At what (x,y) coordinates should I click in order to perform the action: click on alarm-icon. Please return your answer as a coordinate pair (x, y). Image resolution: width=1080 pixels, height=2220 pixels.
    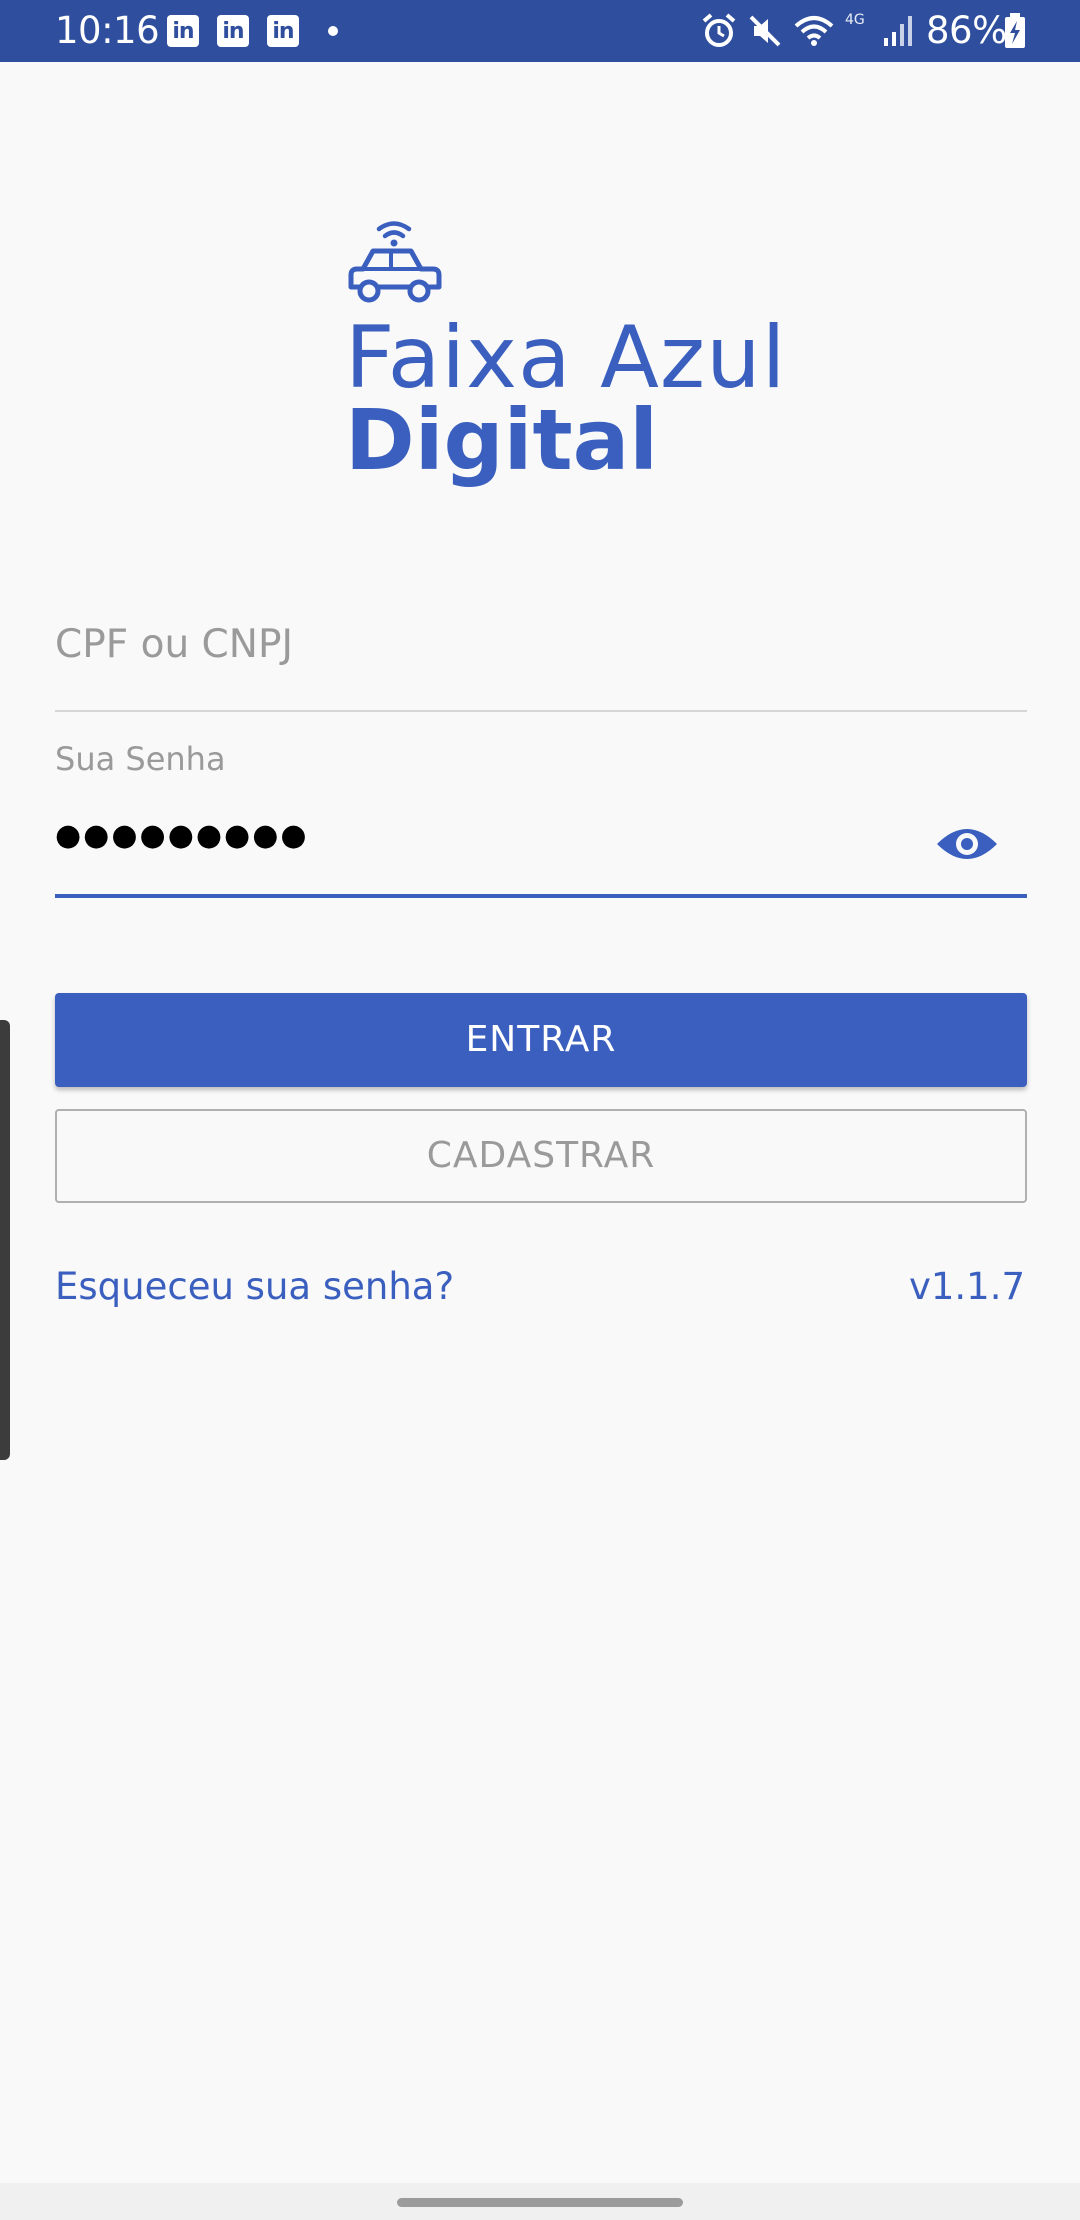
    Looking at the image, I should click on (719, 30).